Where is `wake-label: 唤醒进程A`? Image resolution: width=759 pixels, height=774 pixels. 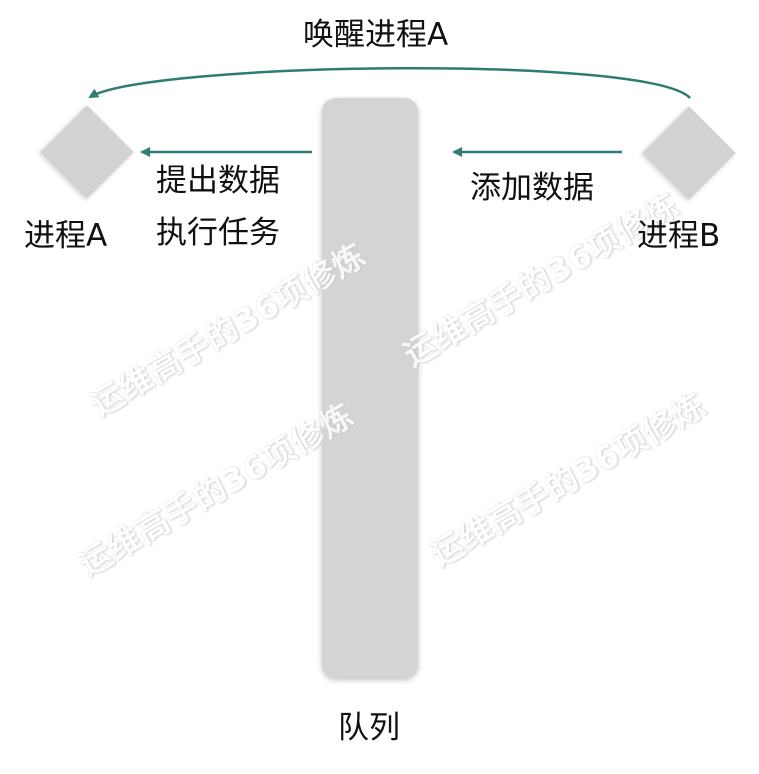 wake-label: 唤醒进程A is located at coordinates (376, 35).